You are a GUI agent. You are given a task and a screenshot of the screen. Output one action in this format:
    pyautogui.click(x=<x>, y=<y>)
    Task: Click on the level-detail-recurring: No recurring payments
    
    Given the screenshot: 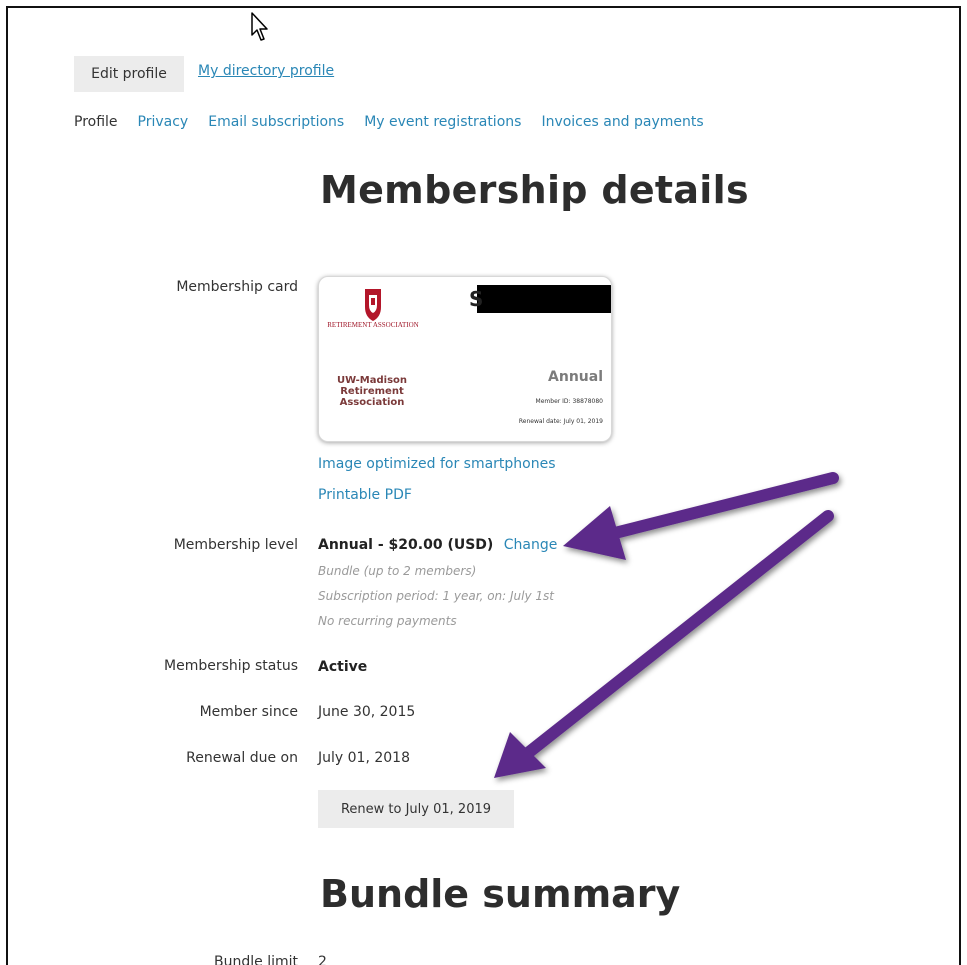 What is the action you would take?
    pyautogui.click(x=387, y=621)
    